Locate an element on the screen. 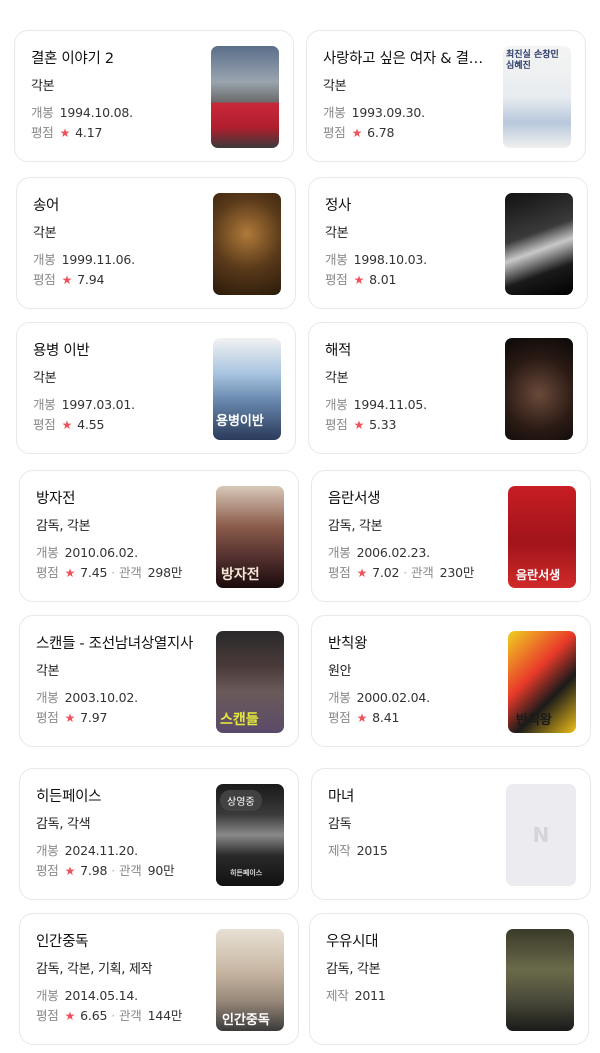 This screenshot has width=600, height=1053. poster-text: 스캔들 is located at coordinates (239, 720).